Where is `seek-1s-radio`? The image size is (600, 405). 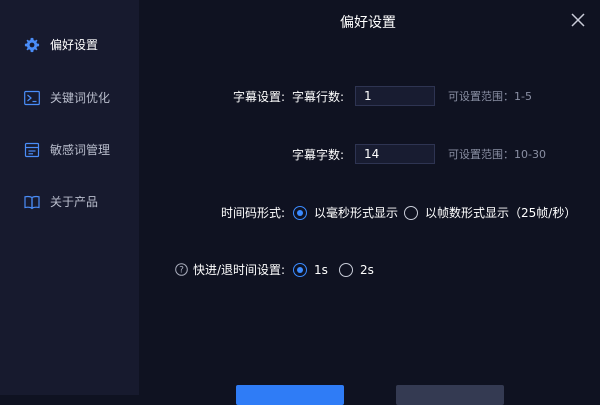 seek-1s-radio is located at coordinates (300, 270).